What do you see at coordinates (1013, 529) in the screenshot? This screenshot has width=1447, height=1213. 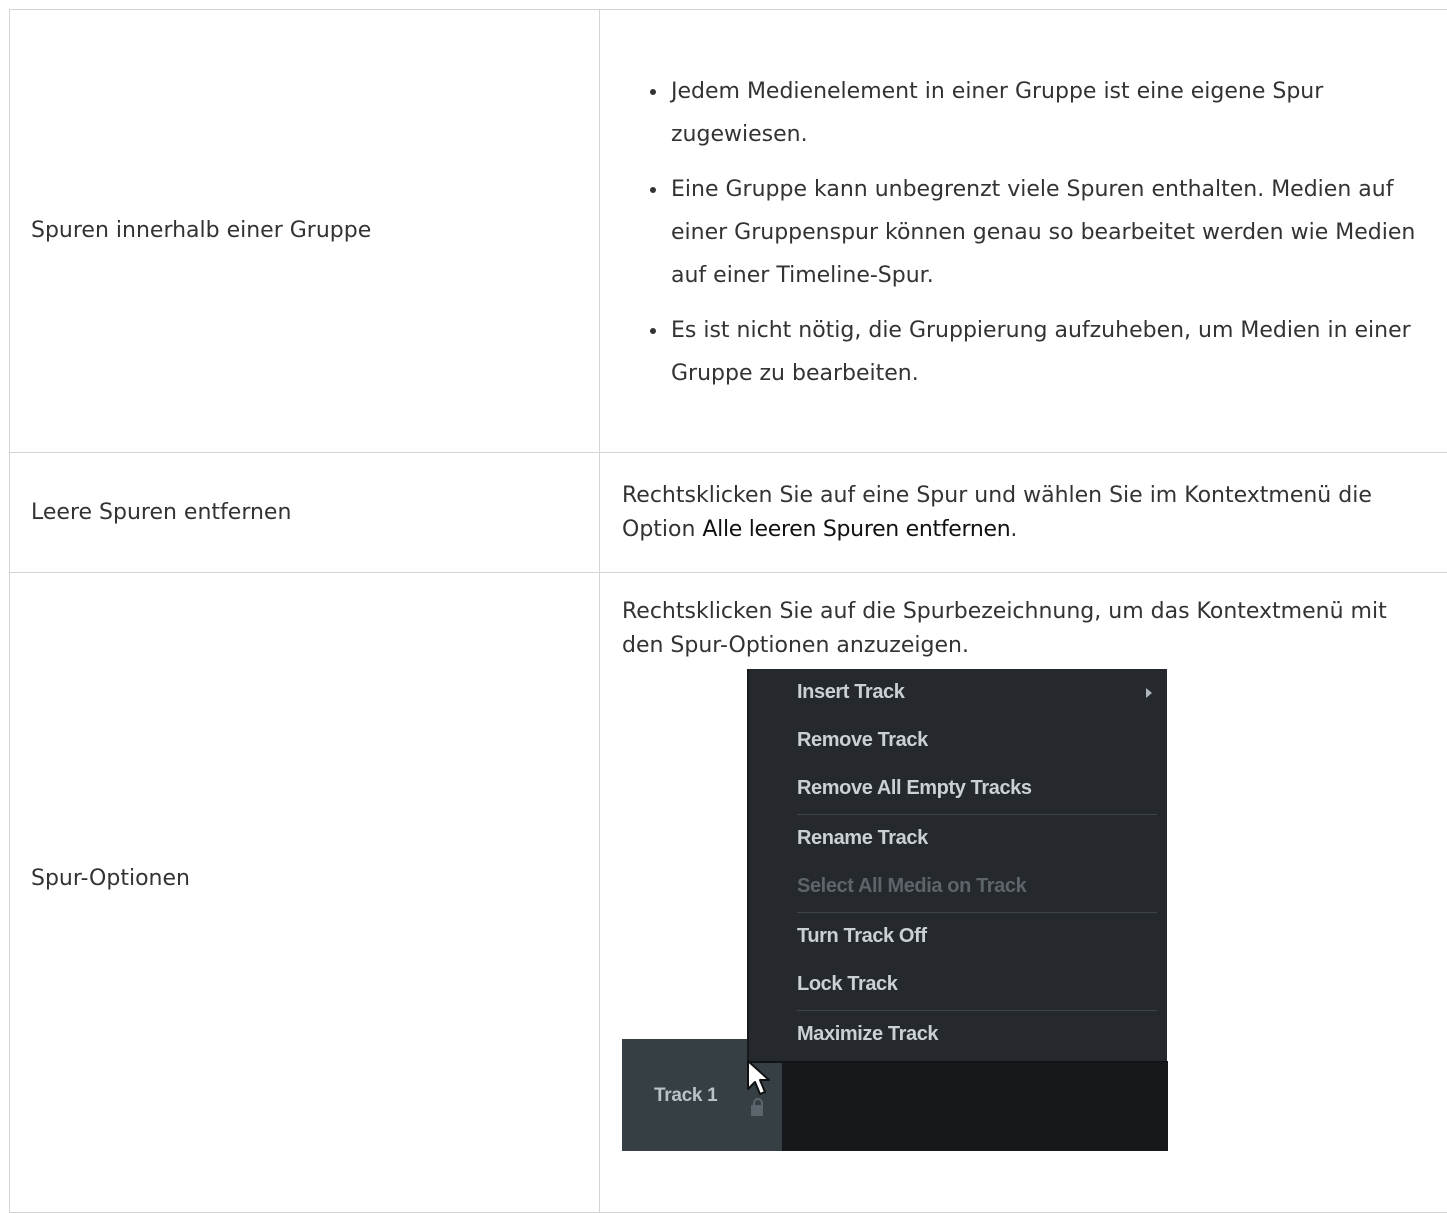 I see `description-text-end: .` at bounding box center [1013, 529].